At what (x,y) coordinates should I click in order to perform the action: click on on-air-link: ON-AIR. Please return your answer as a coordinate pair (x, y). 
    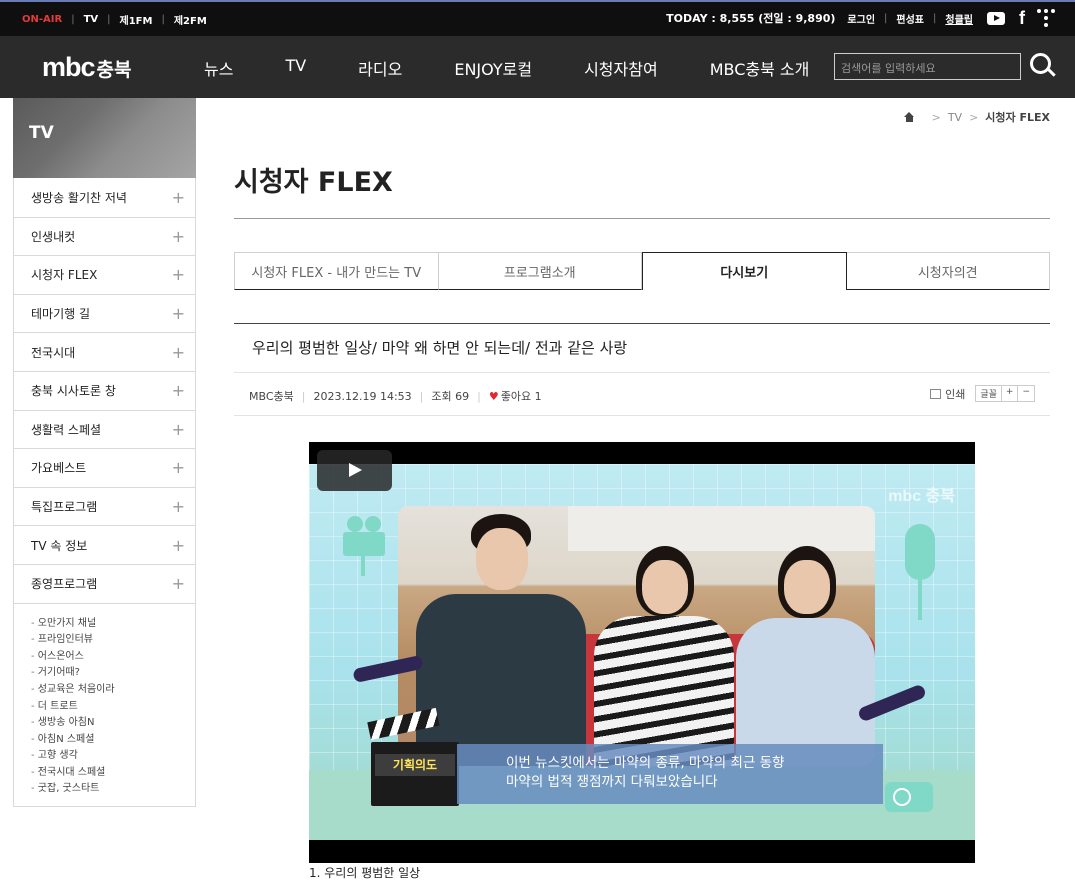
    Looking at the image, I should click on (42, 19).